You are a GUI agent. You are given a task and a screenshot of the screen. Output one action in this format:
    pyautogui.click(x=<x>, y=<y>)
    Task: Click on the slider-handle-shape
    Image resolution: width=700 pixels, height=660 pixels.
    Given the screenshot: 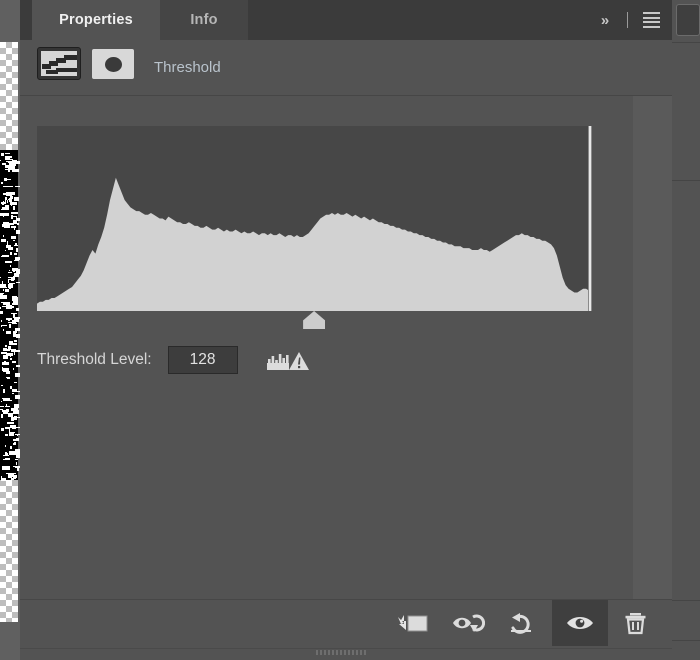 What is the action you would take?
    pyautogui.click(x=314, y=320)
    